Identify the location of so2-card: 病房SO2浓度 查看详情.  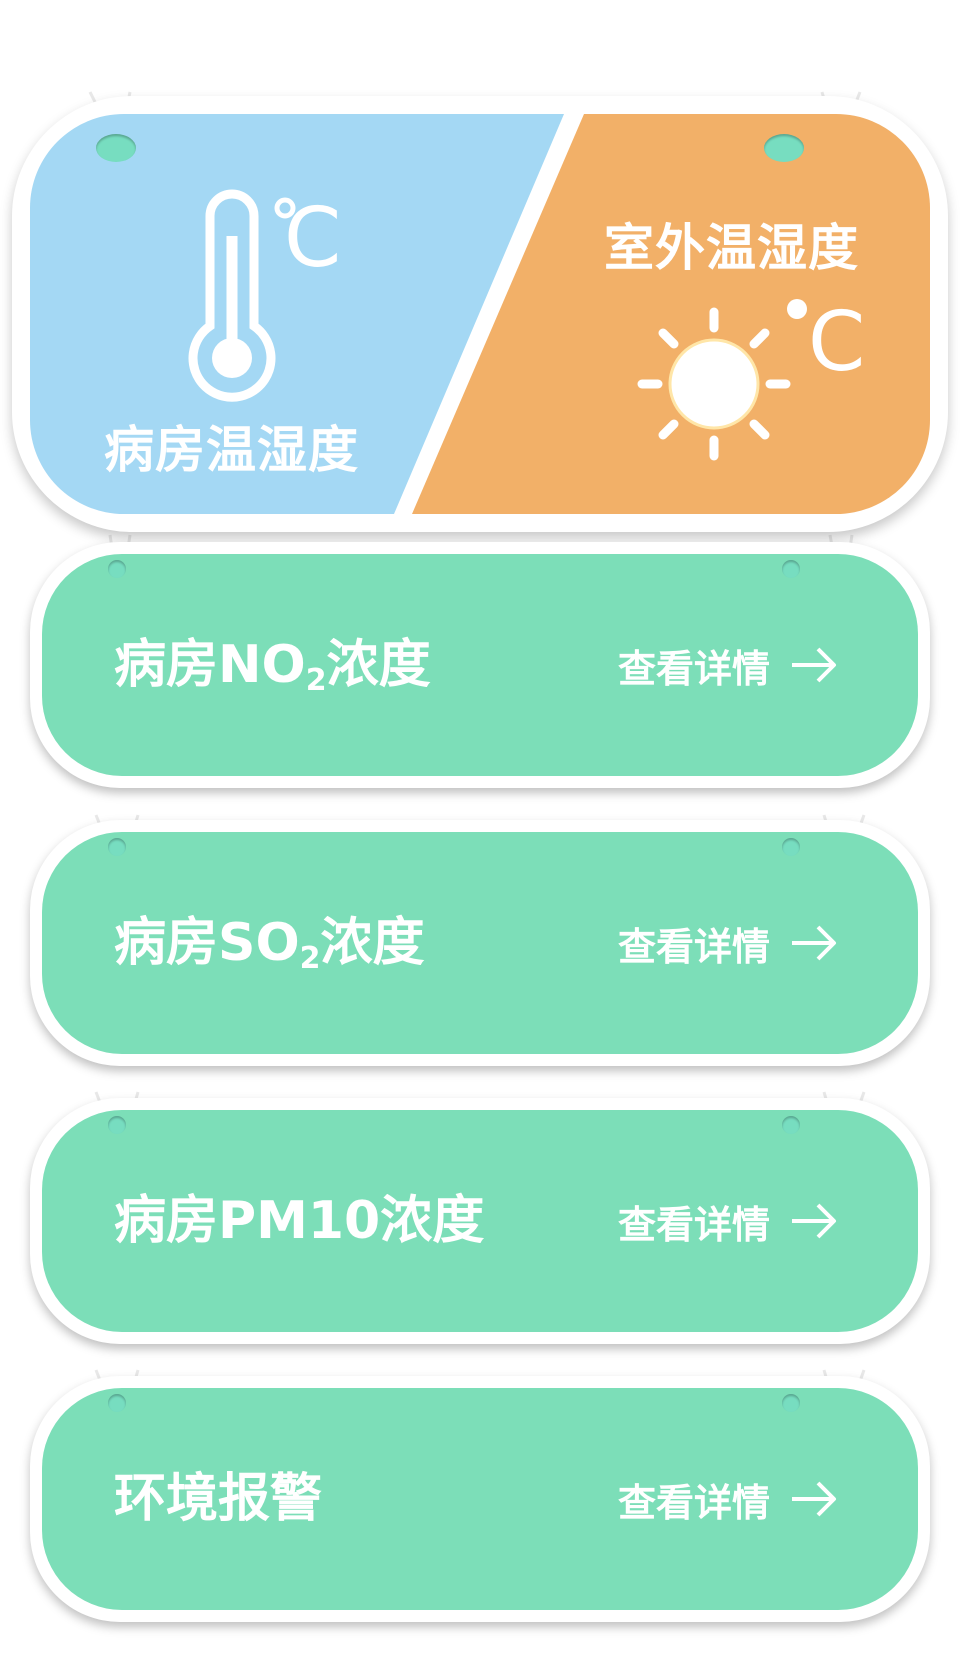
(480, 943).